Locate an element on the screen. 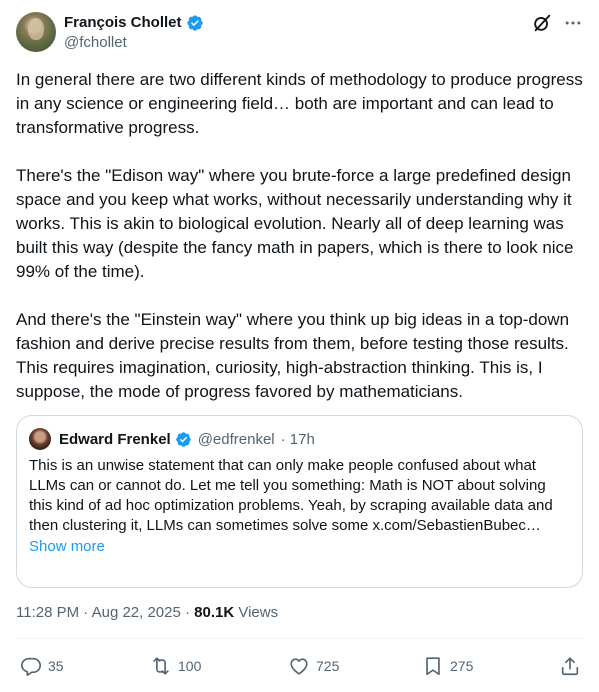  quoted-author-avatar is located at coordinates (40, 439).